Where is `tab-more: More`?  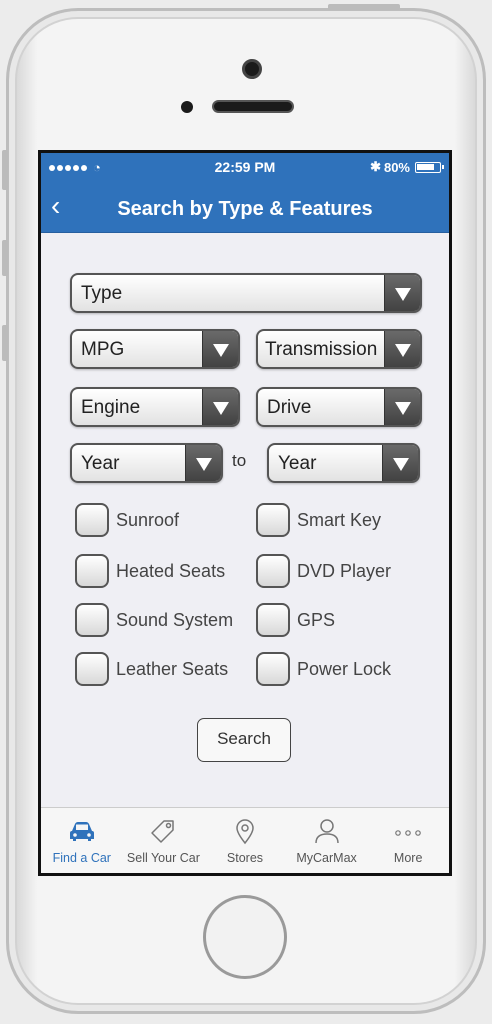 tab-more: More is located at coordinates (408, 840).